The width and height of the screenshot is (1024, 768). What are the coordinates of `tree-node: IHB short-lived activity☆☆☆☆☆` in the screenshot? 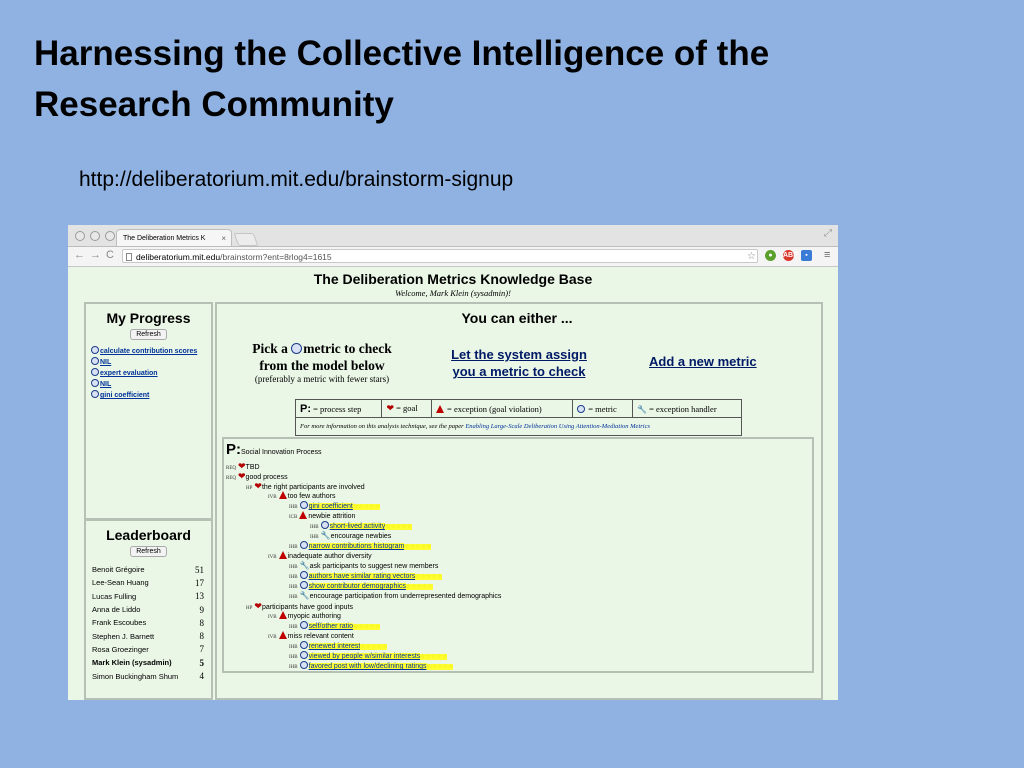 It's located at (361, 526).